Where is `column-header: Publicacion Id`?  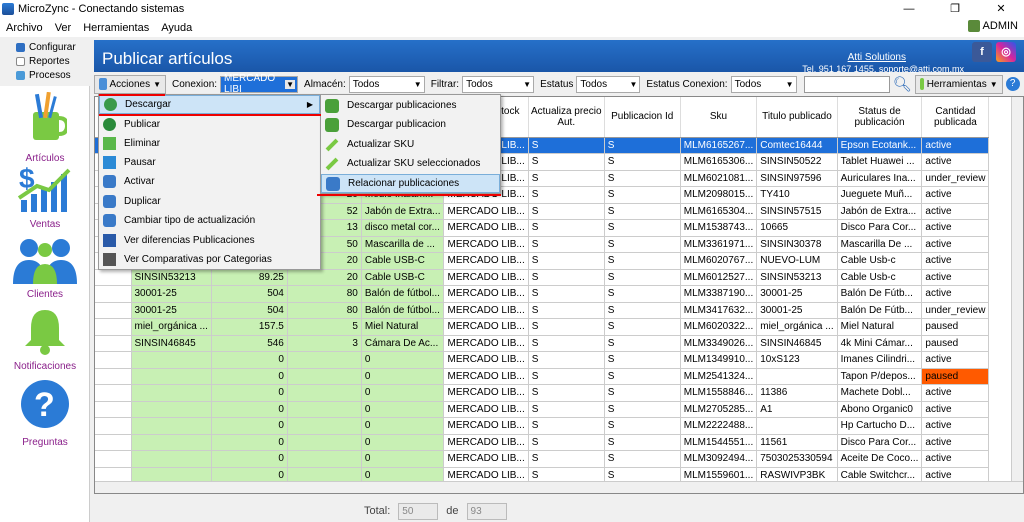 column-header: Publicacion Id is located at coordinates (642, 117).